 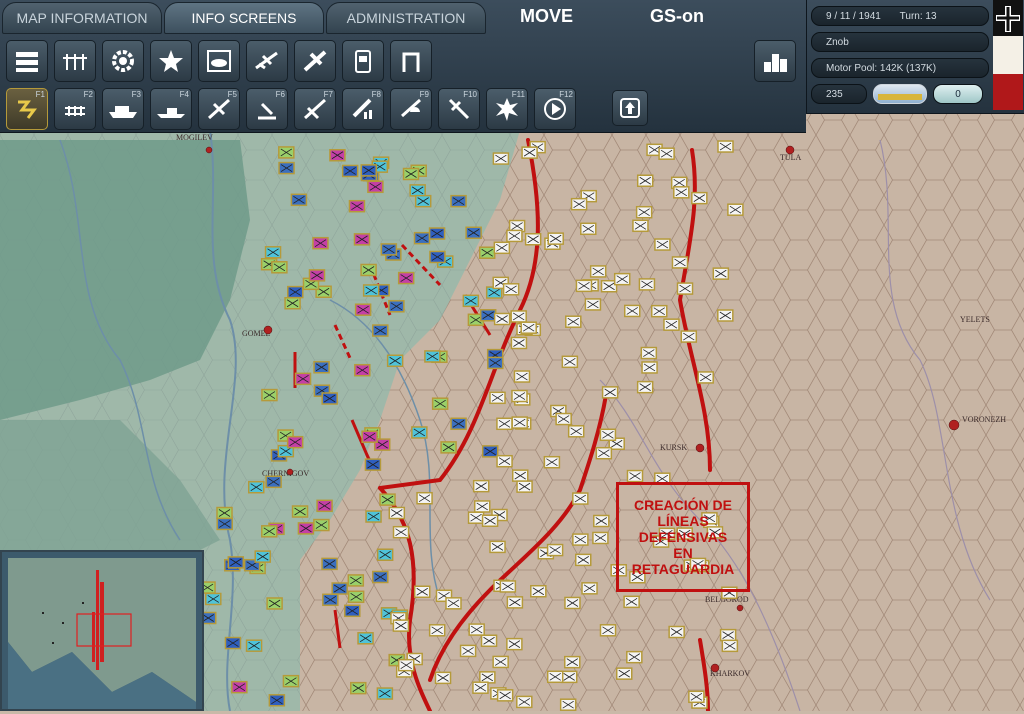 I want to click on annotation-line-1: CREACIÓN DE, so click(x=682, y=505).